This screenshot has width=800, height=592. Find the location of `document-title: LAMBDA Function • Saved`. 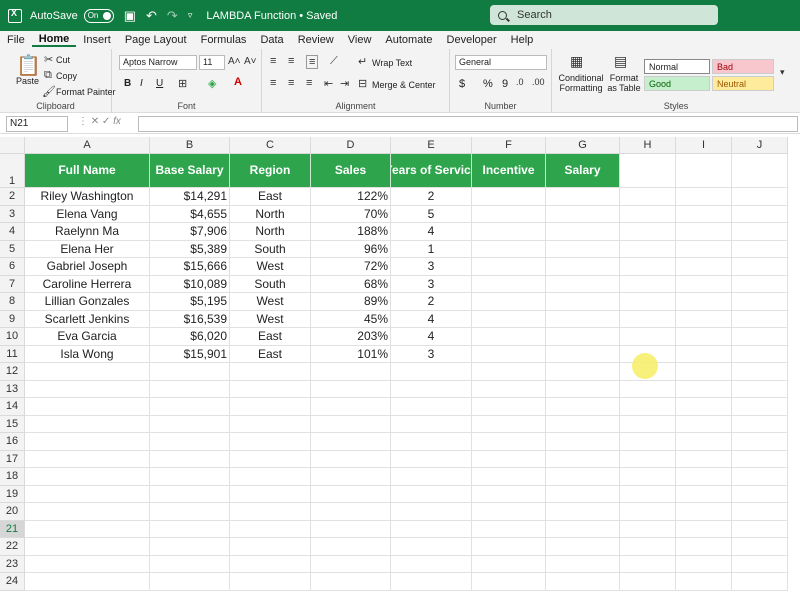

document-title: LAMBDA Function • Saved is located at coordinates (271, 16).